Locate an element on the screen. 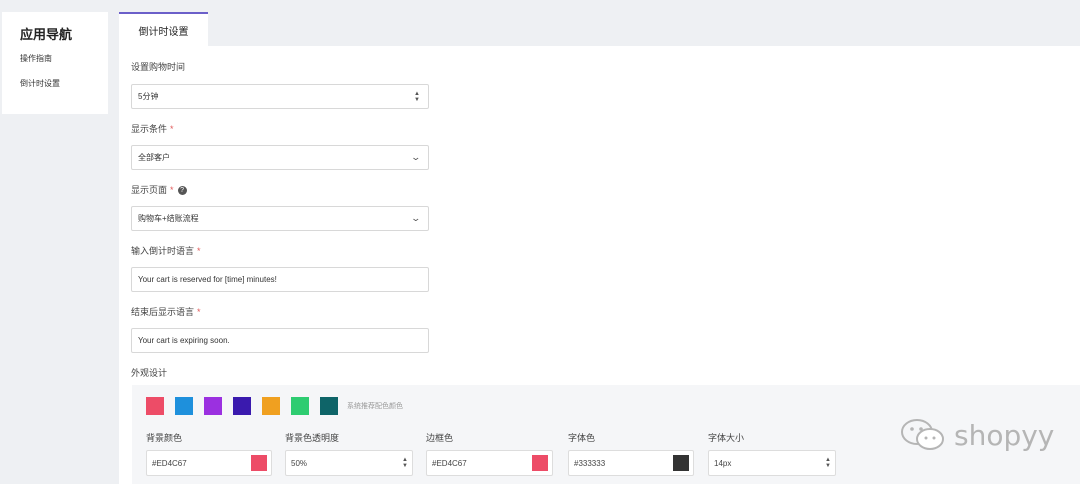 Image resolution: width=1080 pixels, height=484 pixels. sidebar-item-guide: 操作指南 is located at coordinates (64, 58).